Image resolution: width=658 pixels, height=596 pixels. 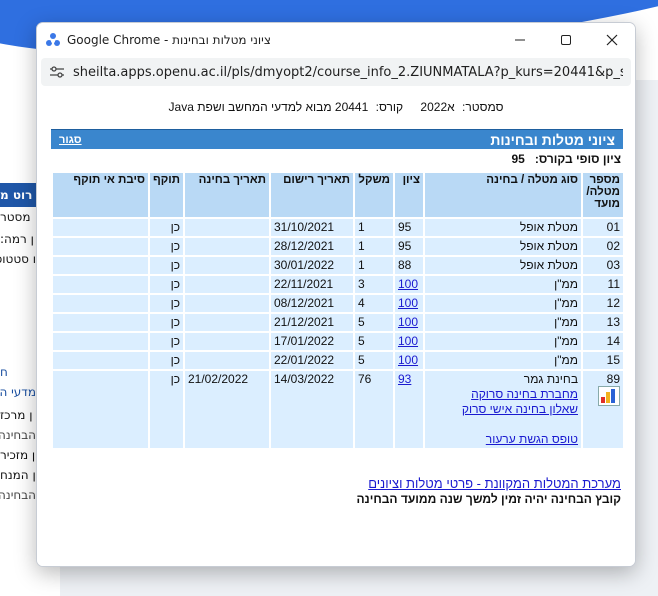 What do you see at coordinates (336, 39) in the screenshot?
I see `window-titlebar: Google Chrome - ציוני מטלות ובחינות` at bounding box center [336, 39].